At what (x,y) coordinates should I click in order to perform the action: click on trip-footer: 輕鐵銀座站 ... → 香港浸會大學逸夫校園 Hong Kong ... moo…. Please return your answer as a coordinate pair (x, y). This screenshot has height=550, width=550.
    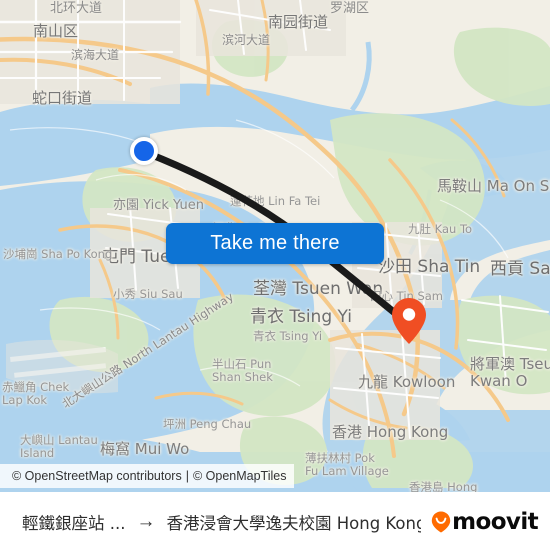
    Looking at the image, I should click on (275, 521).